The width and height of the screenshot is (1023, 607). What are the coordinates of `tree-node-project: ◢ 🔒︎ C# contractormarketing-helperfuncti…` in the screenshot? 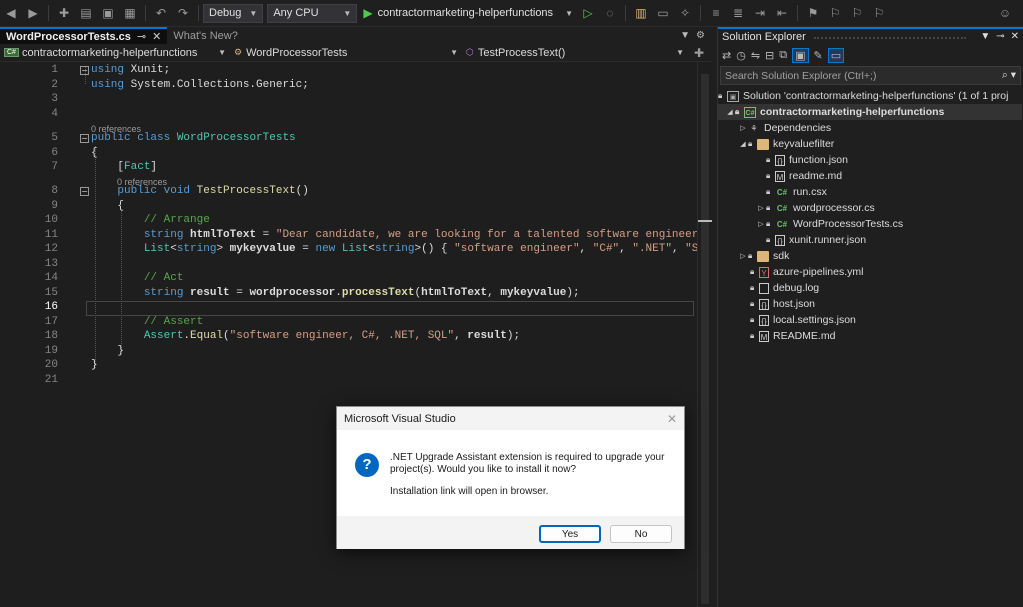 It's located at (870, 112).